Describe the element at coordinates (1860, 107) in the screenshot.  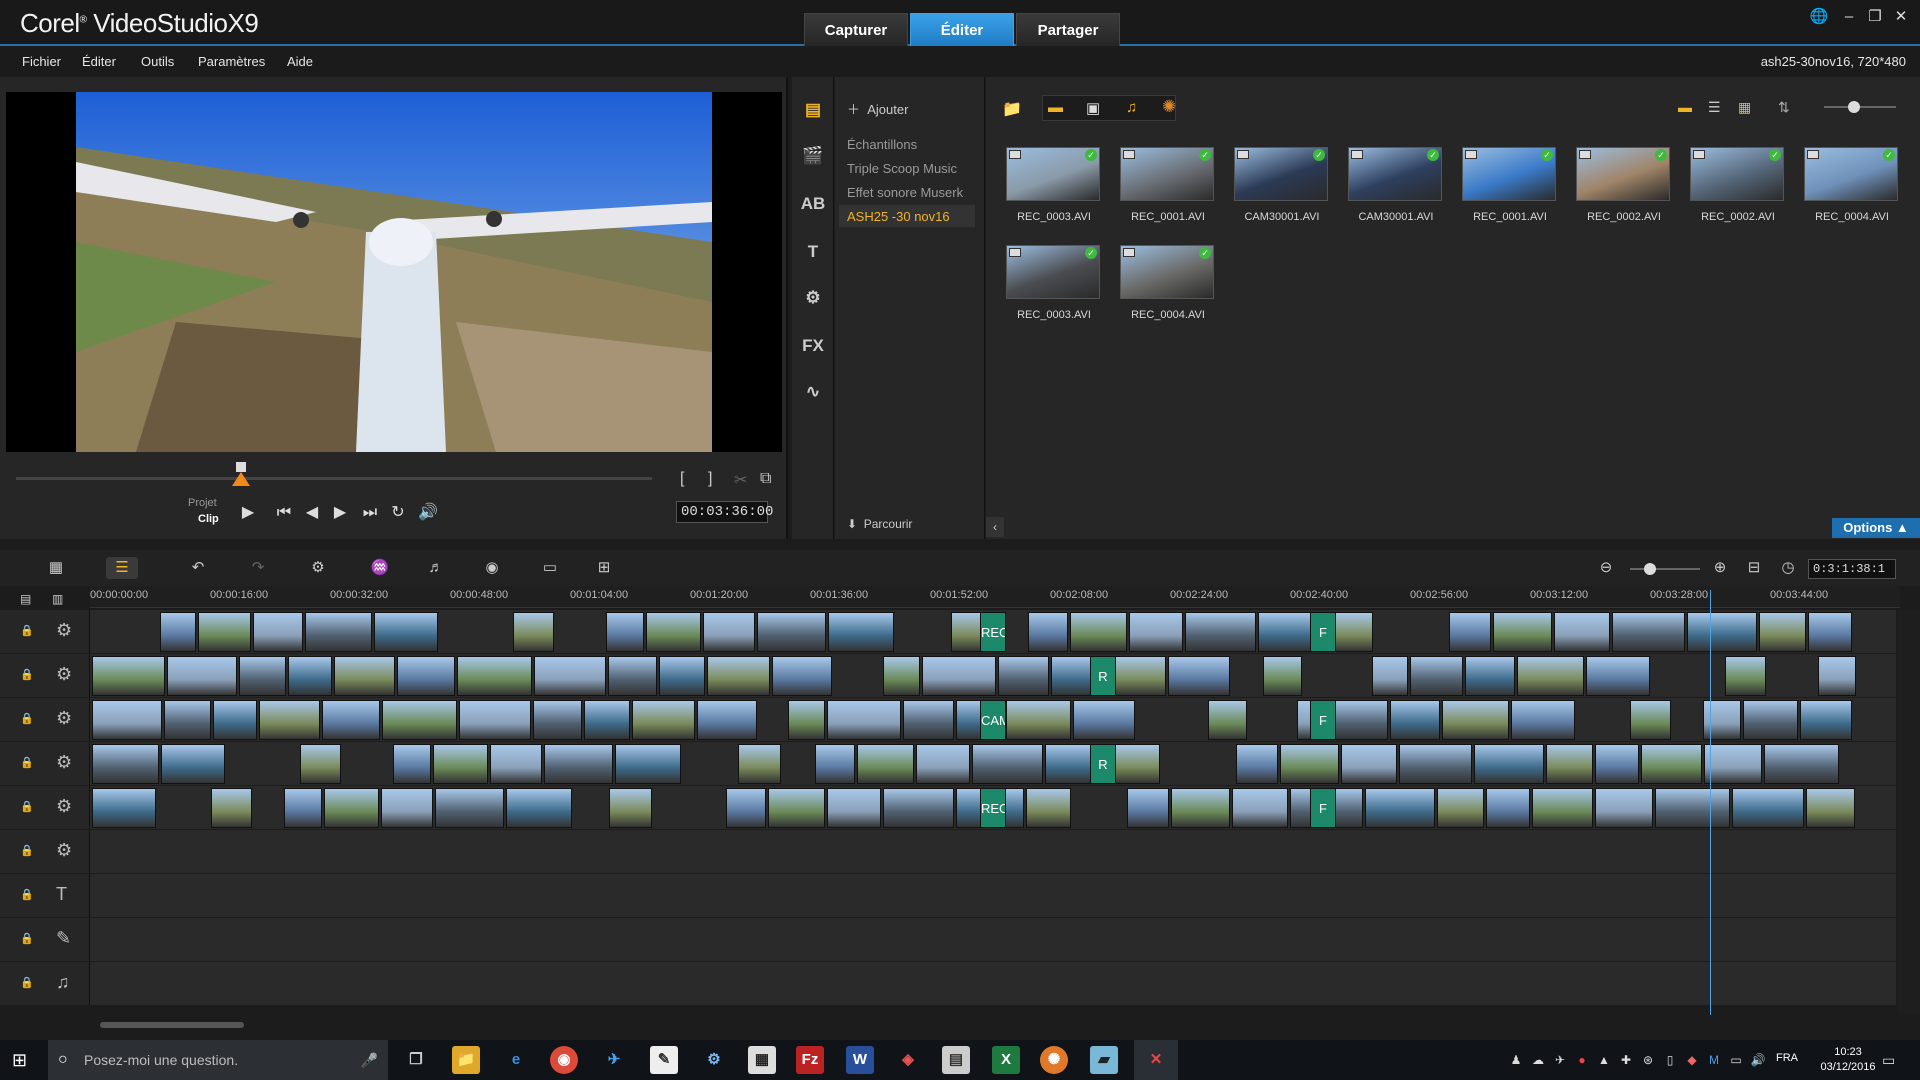
I see `thumb-size-slider` at that location.